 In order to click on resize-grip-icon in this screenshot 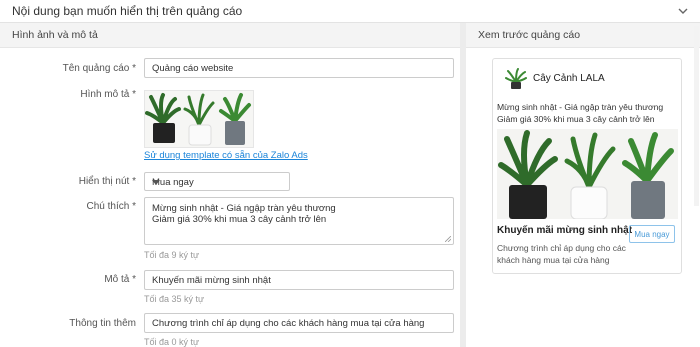, I will do `click(448, 239)`.